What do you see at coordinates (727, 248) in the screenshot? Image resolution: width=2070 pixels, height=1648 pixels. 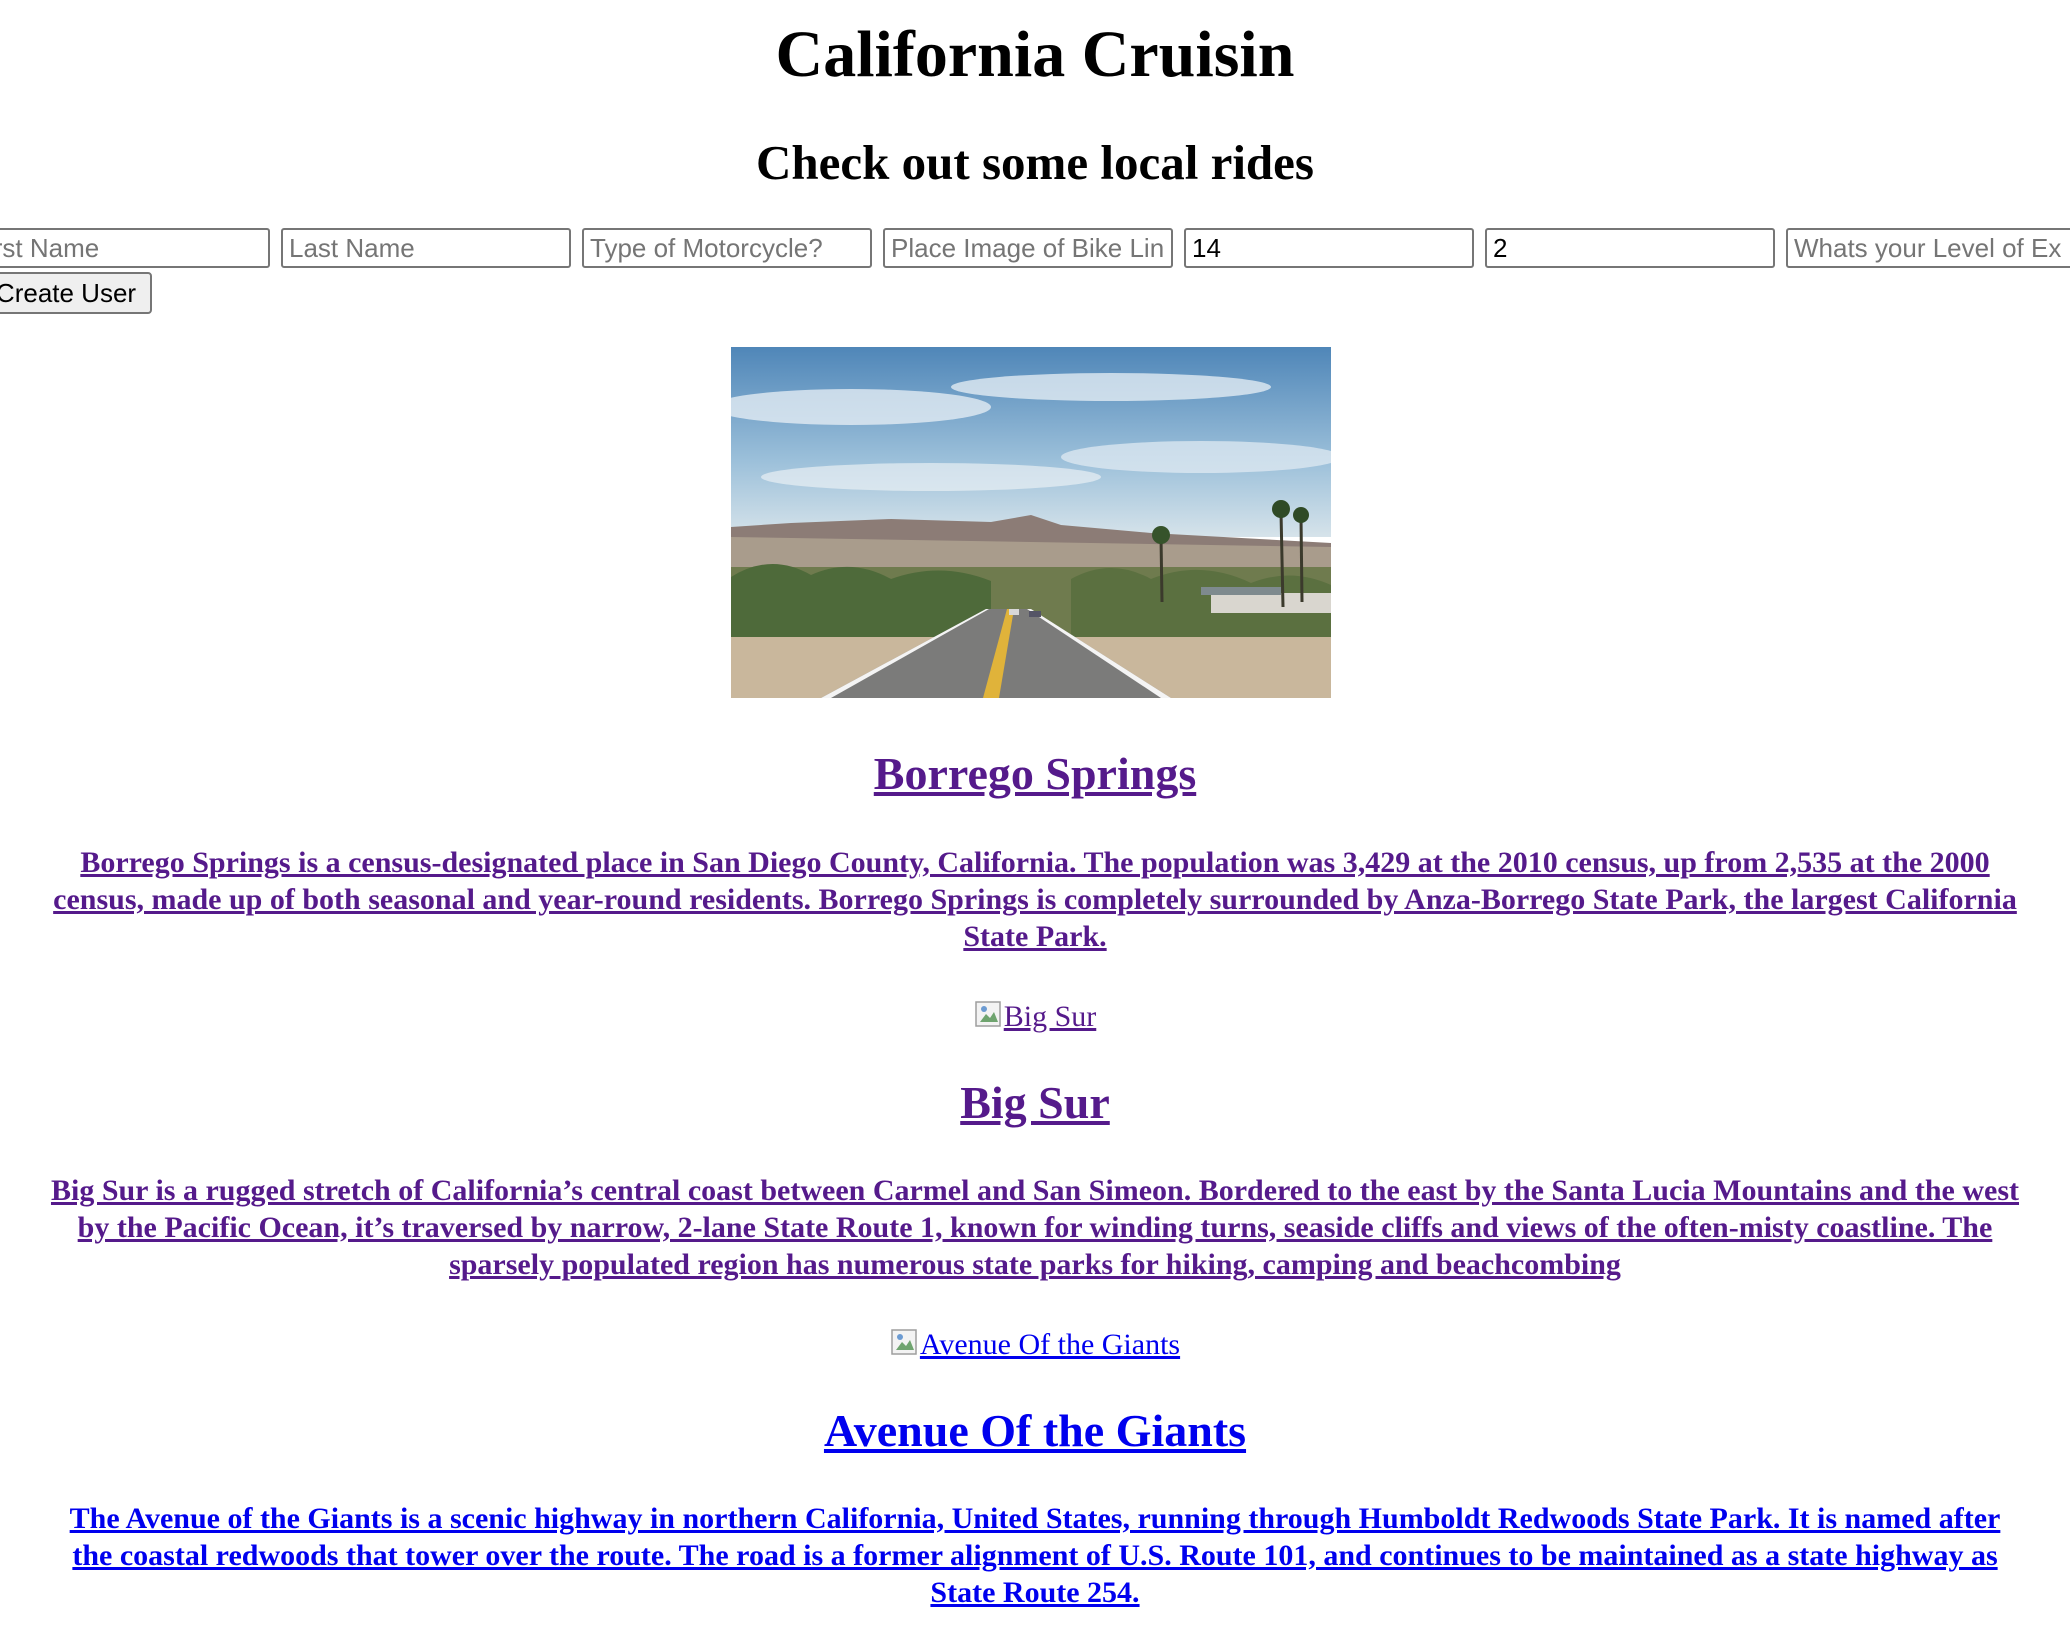 I see `motorcycle-type-input: Type of Motorcycle?` at bounding box center [727, 248].